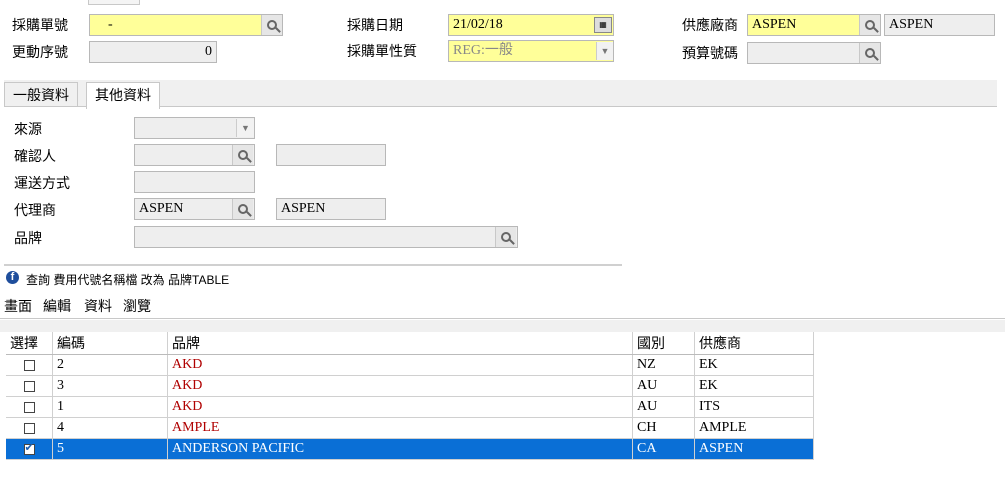  I want to click on table-header-row: 選擇 編碼 品牌 國別 供應商, so click(410, 343).